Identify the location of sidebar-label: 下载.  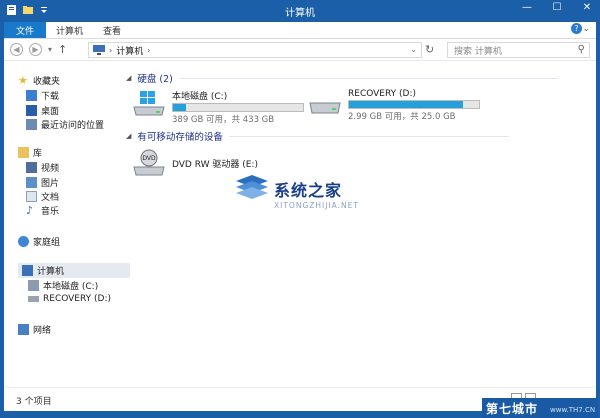
(50, 97).